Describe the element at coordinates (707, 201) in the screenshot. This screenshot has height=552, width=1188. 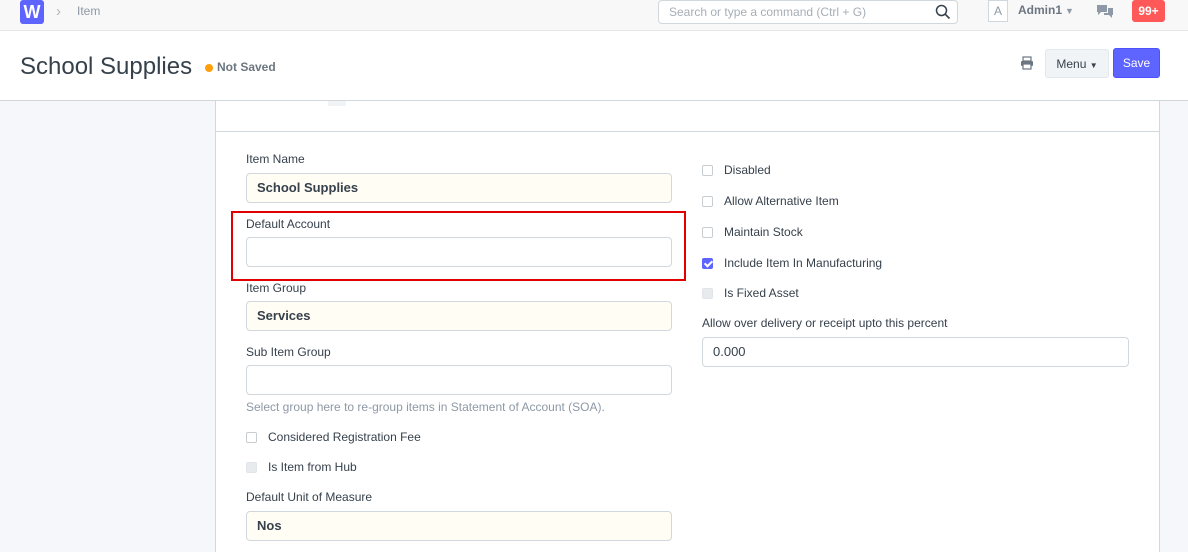
I see `allow-alternative-item-checkbox` at that location.